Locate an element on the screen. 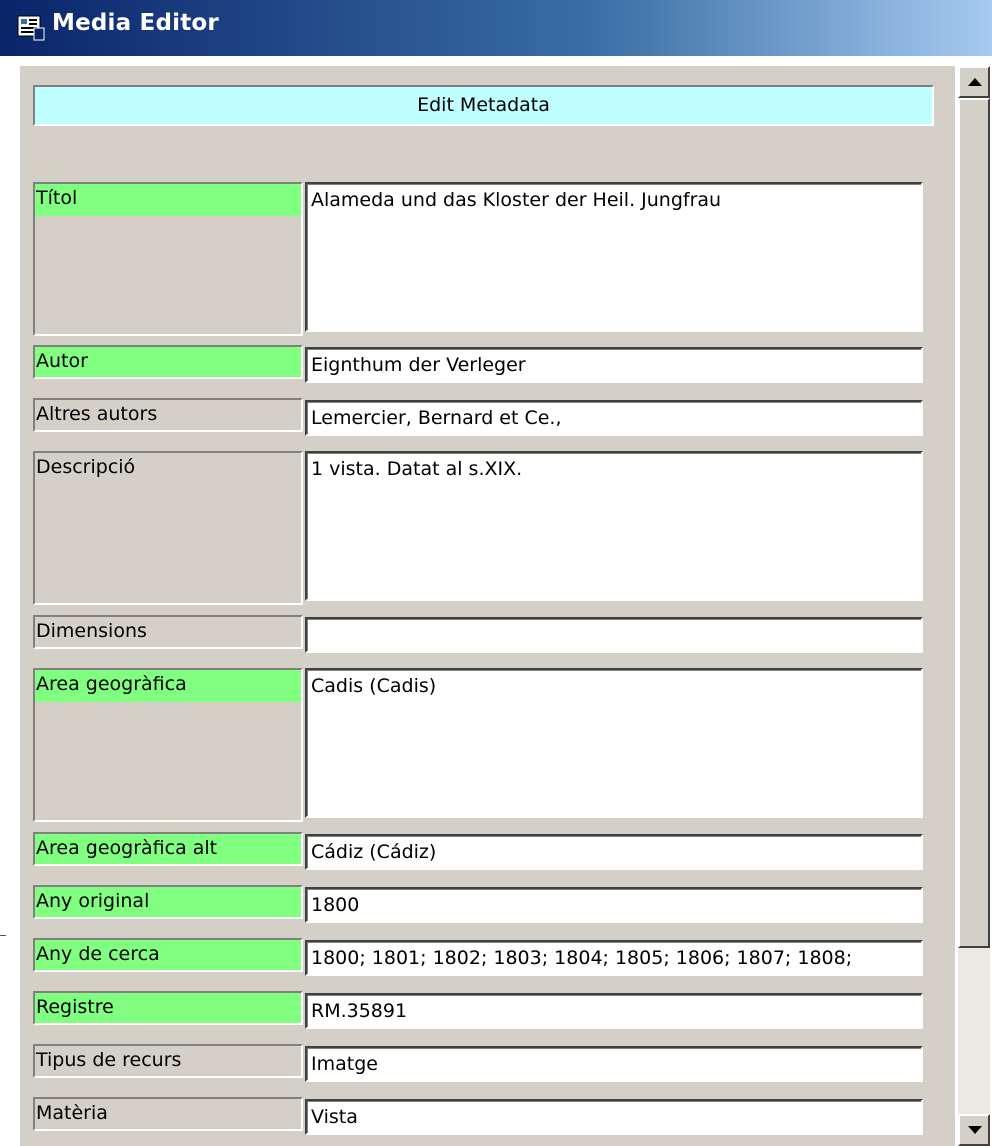 Image resolution: width=992 pixels, height=1146 pixels. field-altres-autors: Lemercier, Bernard et Ce., is located at coordinates (614, 418).